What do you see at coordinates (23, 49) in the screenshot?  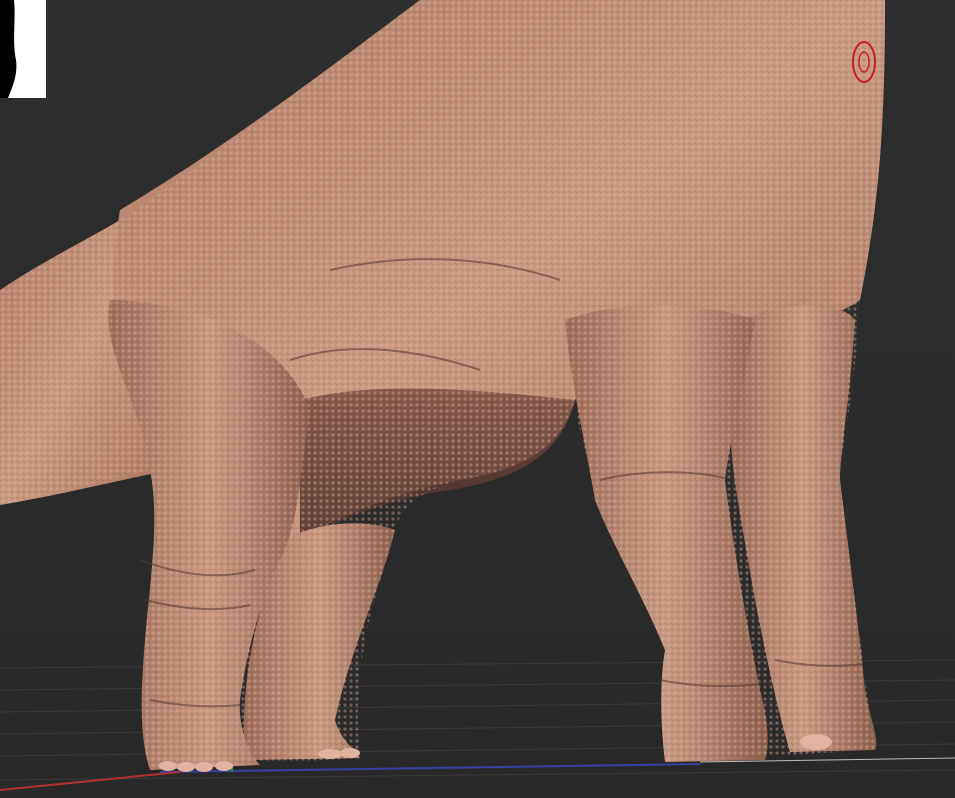 I see `navigation-thumbnail` at bounding box center [23, 49].